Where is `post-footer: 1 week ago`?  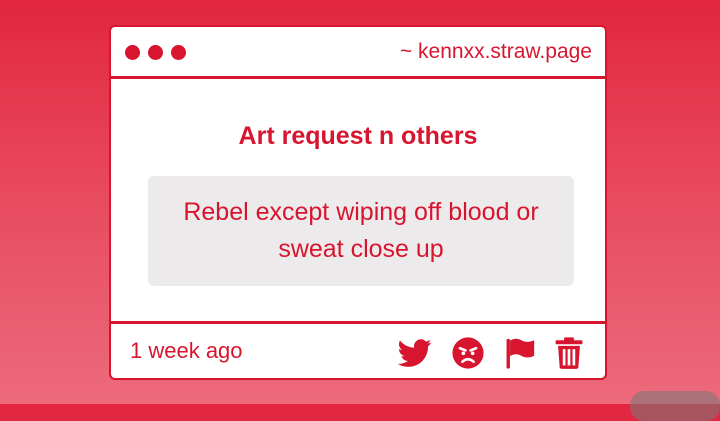
post-footer: 1 week ago is located at coordinates (358, 349).